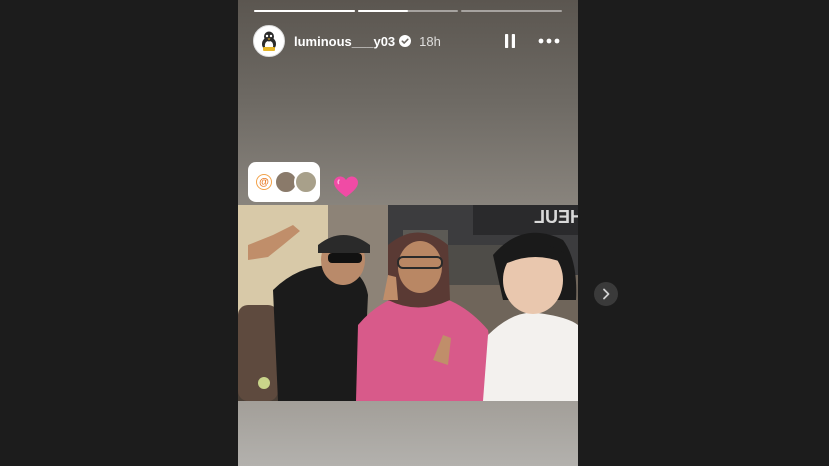  What do you see at coordinates (549, 41) in the screenshot?
I see `more-options-icon` at bounding box center [549, 41].